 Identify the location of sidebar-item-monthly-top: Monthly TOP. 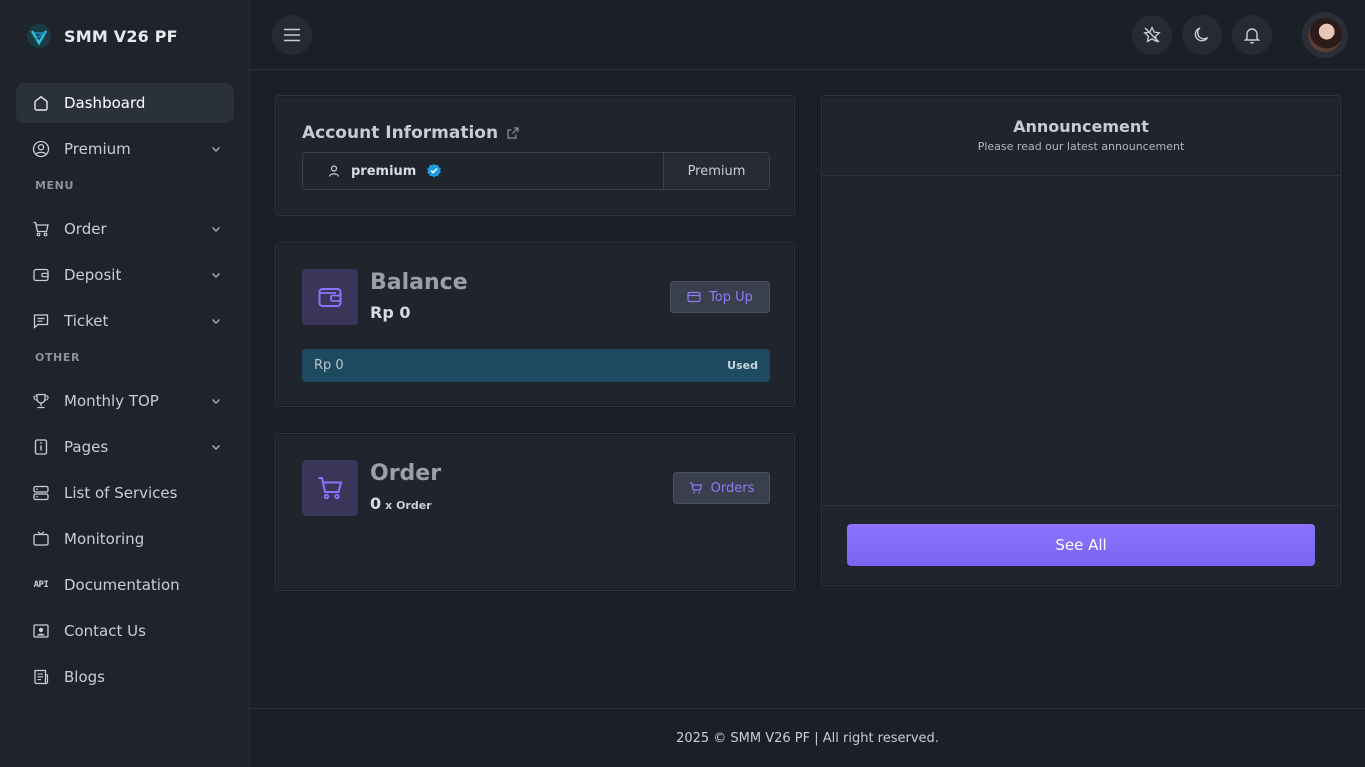
(125, 401).